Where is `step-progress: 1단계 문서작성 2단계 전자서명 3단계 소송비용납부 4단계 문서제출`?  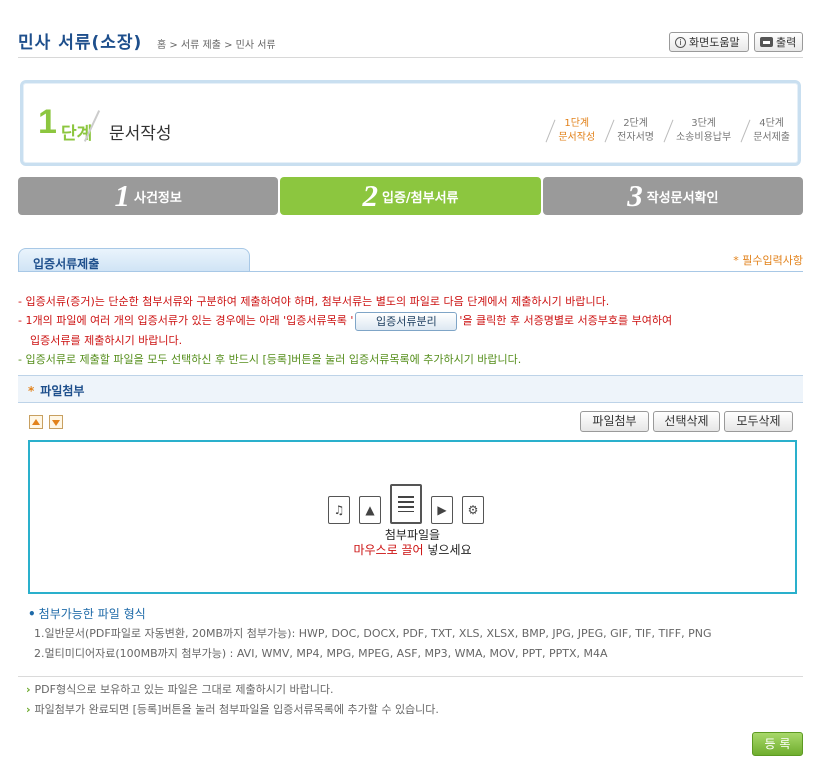
step-progress: 1단계 문서작성 2단계 전자서명 3단계 소송비용납부 4단계 문서제출 is located at coordinates (670, 131).